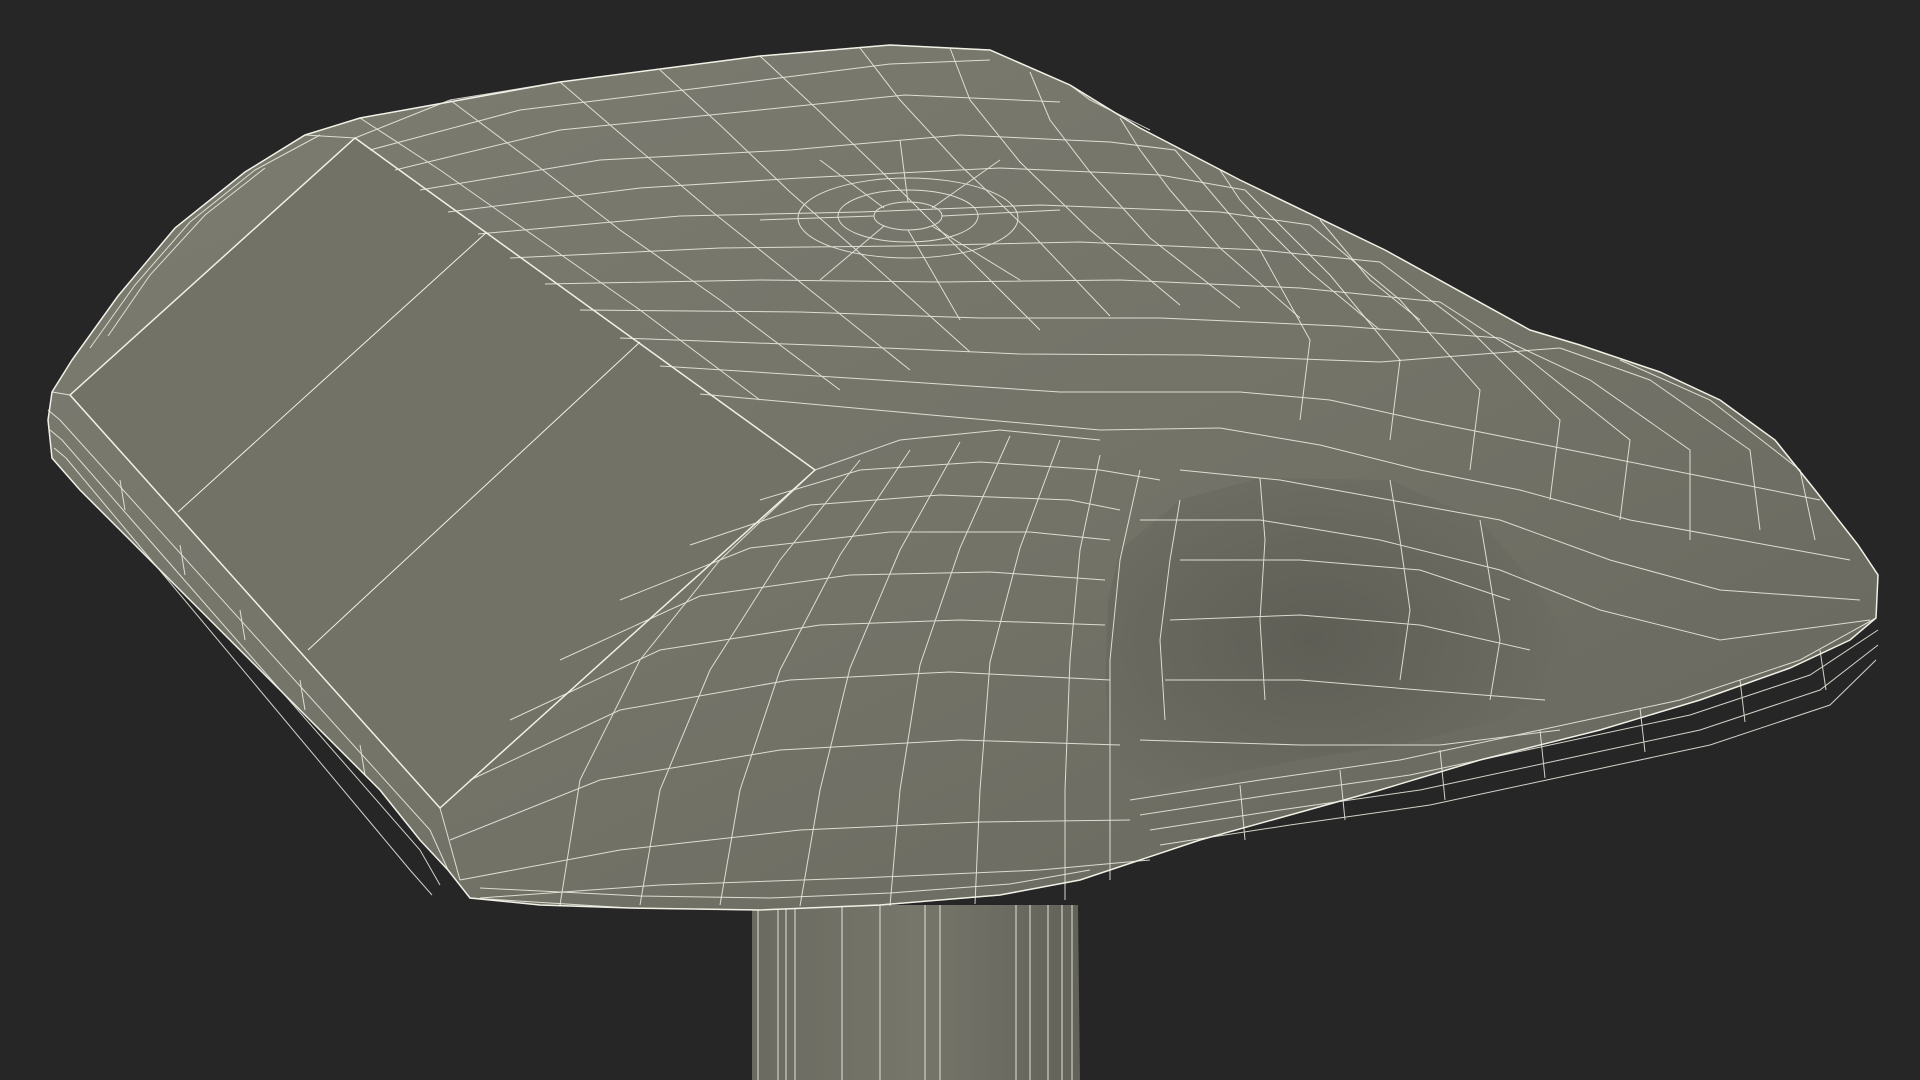  I want to click on stem, so click(916, 992).